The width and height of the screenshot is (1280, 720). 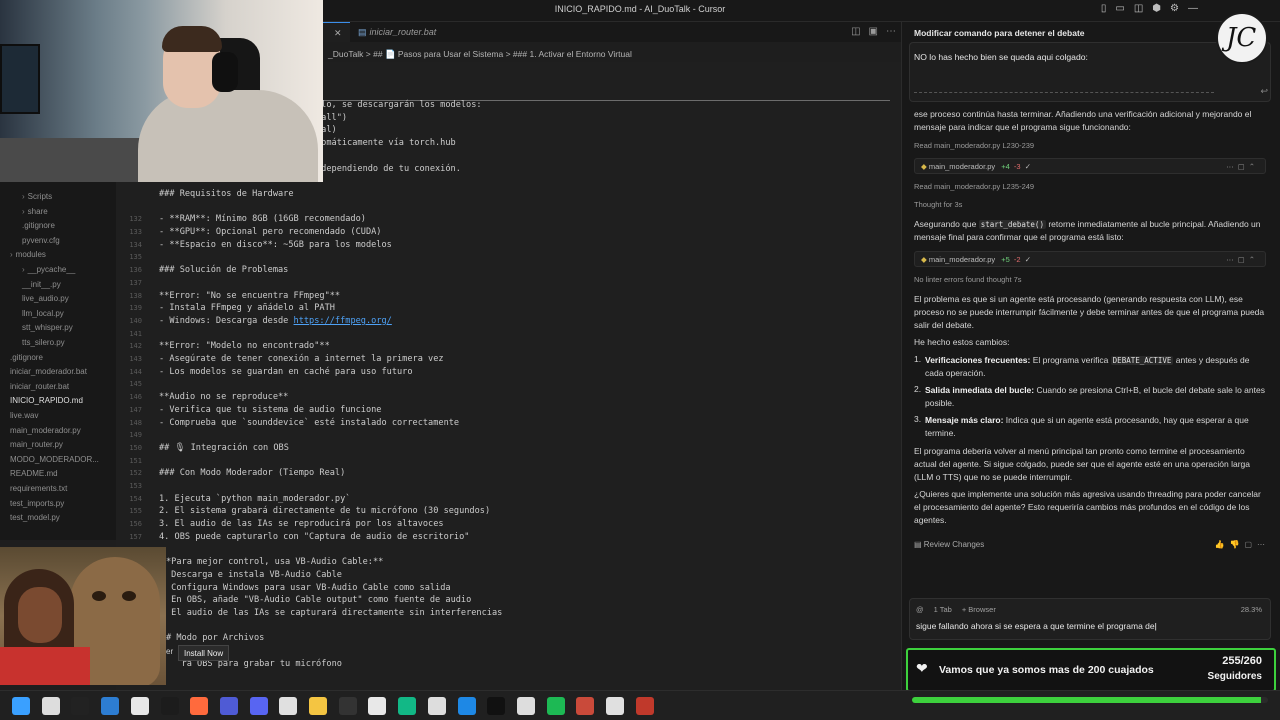 What do you see at coordinates (1264, 91) in the screenshot?
I see `undo-icon: ↩` at bounding box center [1264, 91].